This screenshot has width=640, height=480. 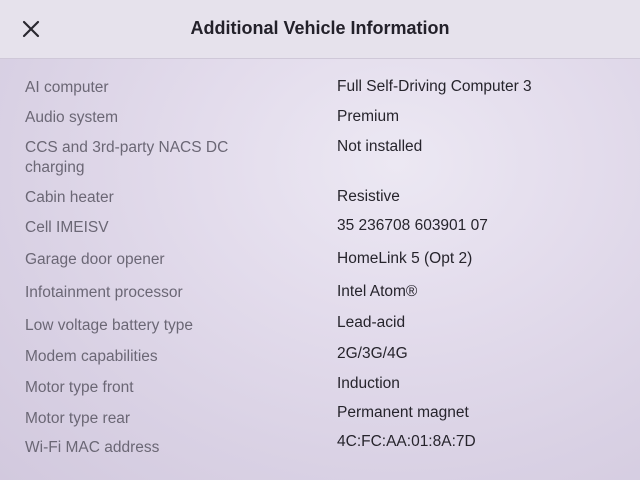 What do you see at coordinates (127, 157) in the screenshot?
I see `row-label-ccs-charging: CCS and 3rd-party NACS DC charging` at bounding box center [127, 157].